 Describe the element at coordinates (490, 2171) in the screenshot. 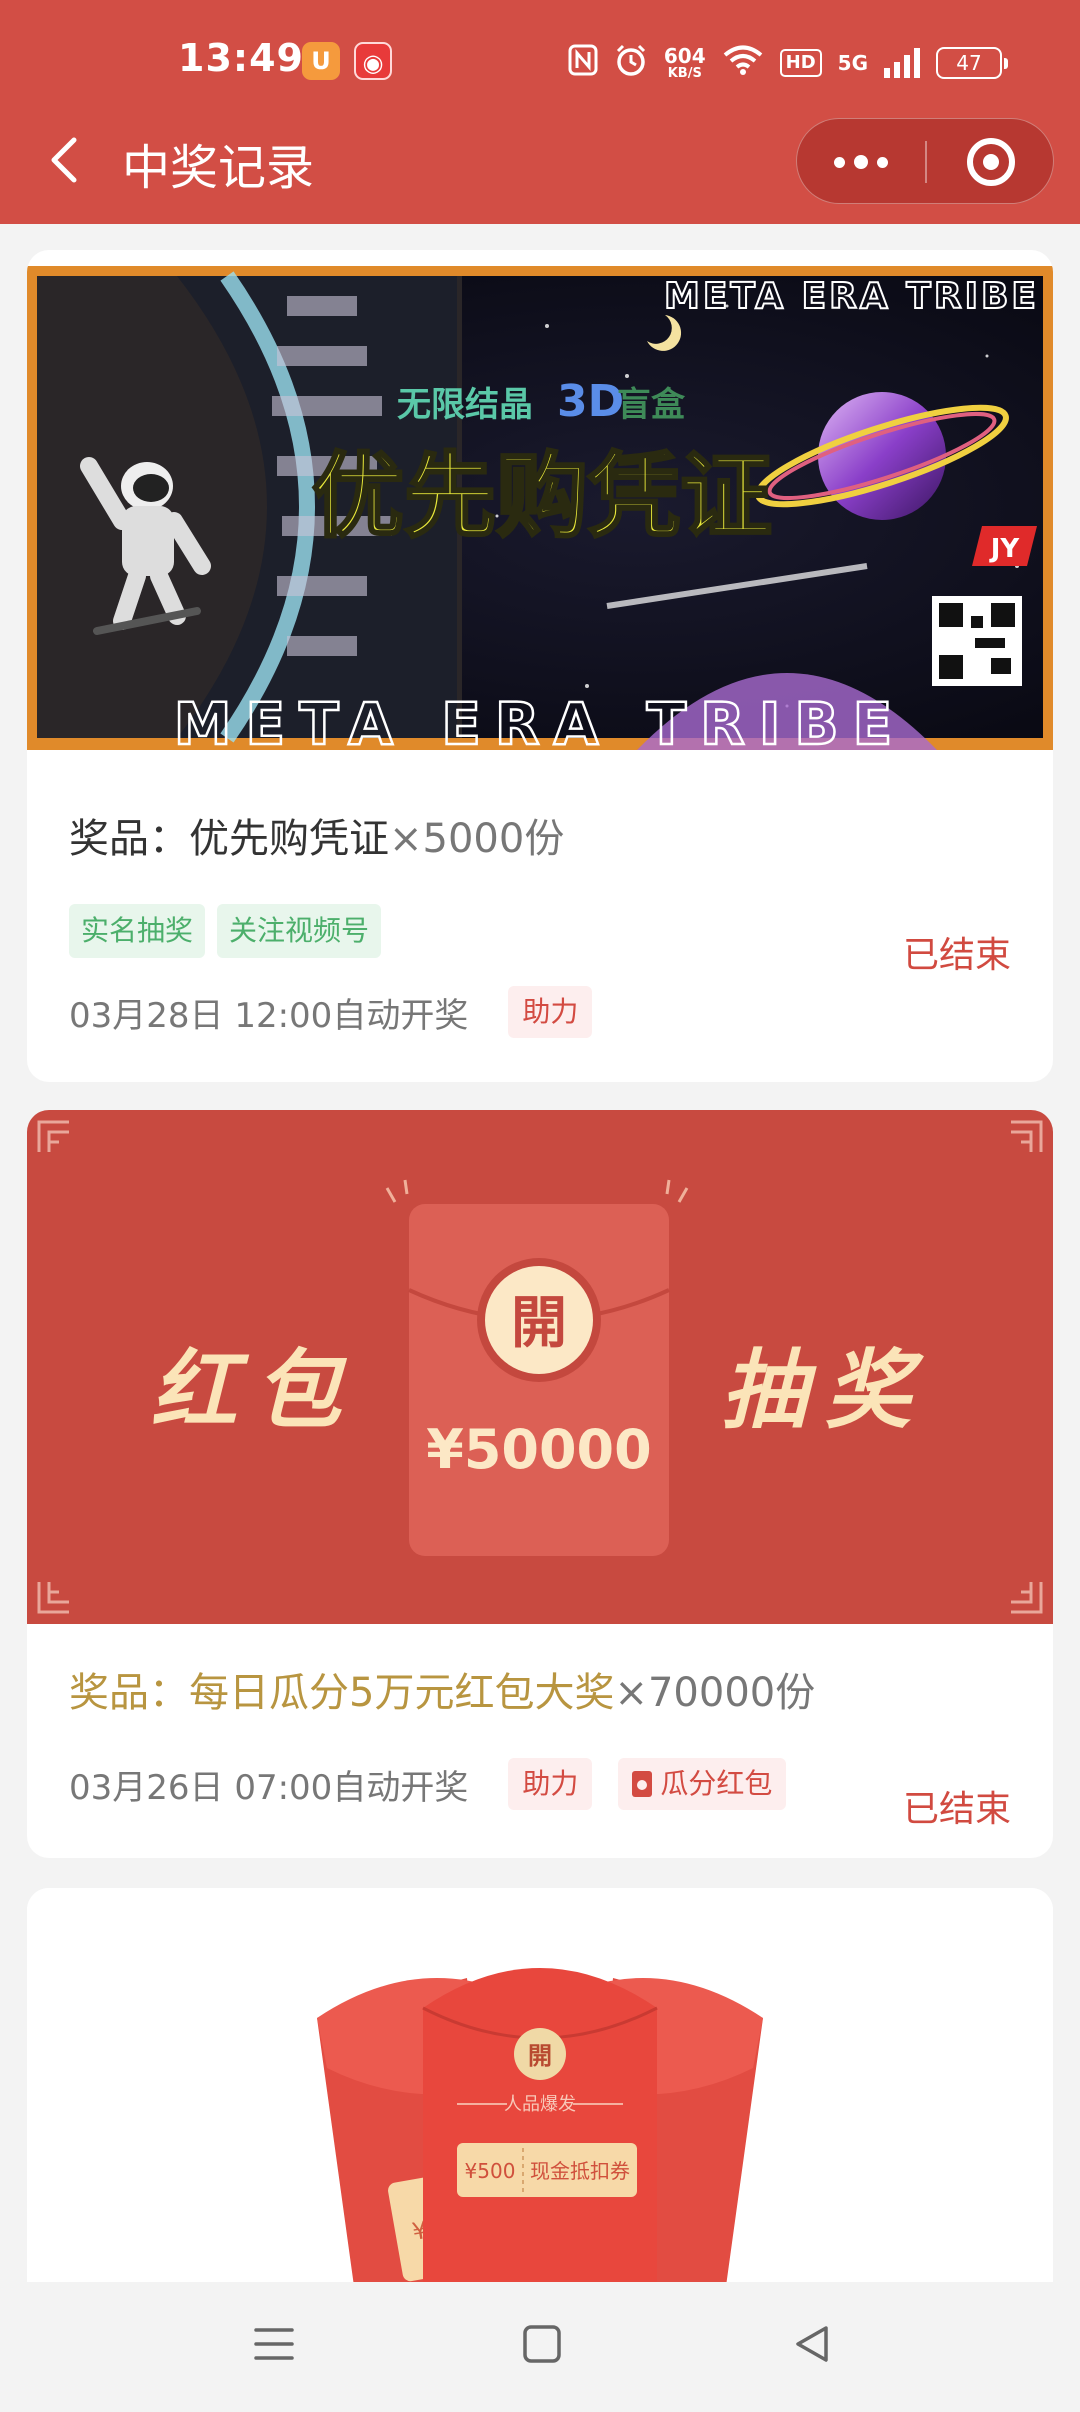

I see `coupon-amount: ¥500` at that location.